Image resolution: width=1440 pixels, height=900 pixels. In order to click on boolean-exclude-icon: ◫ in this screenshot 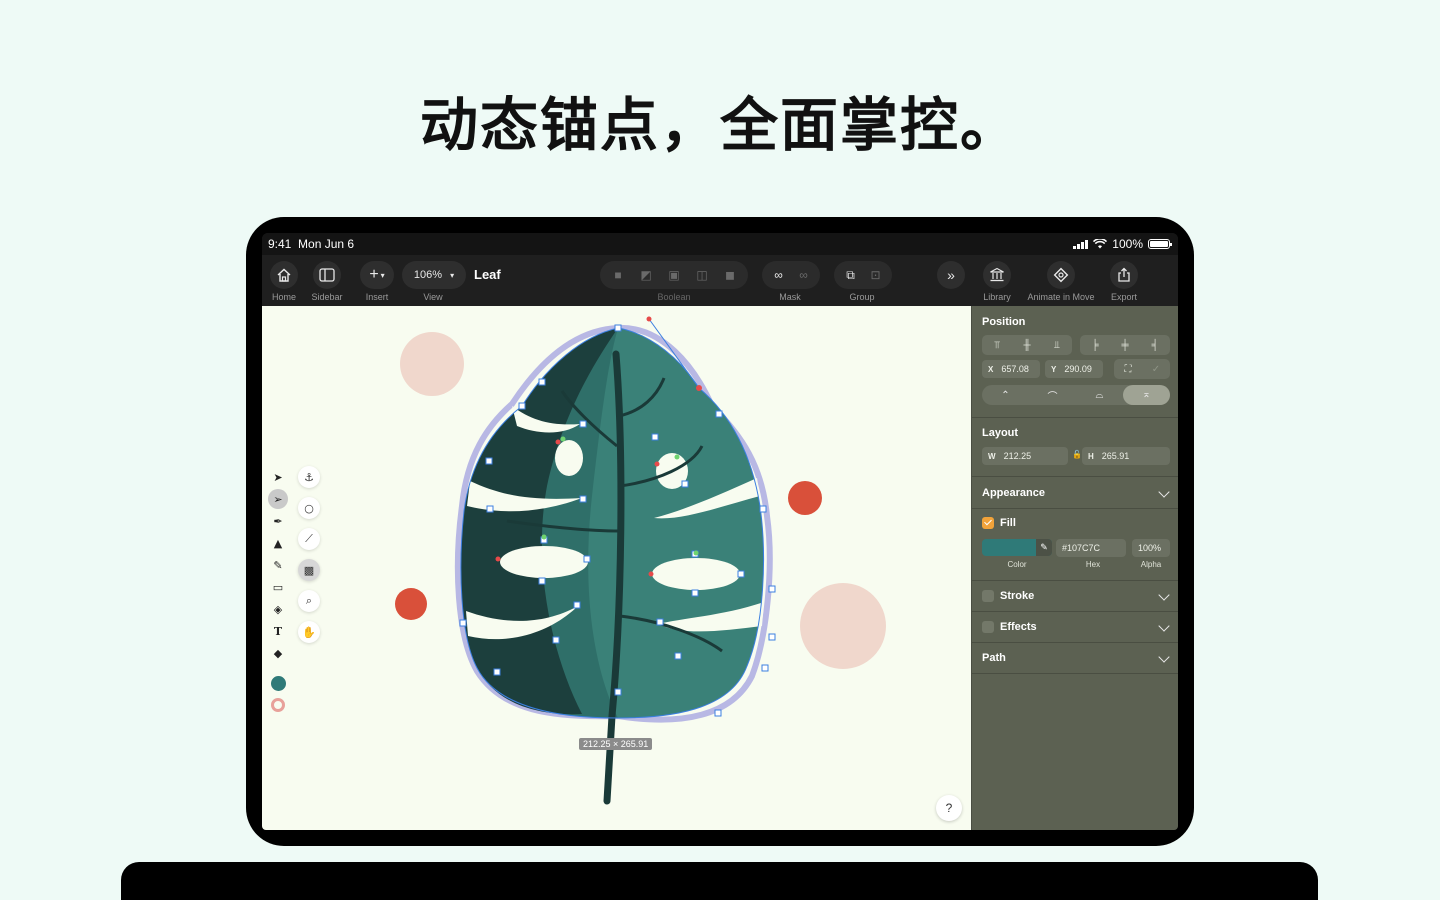, I will do `click(702, 275)`.